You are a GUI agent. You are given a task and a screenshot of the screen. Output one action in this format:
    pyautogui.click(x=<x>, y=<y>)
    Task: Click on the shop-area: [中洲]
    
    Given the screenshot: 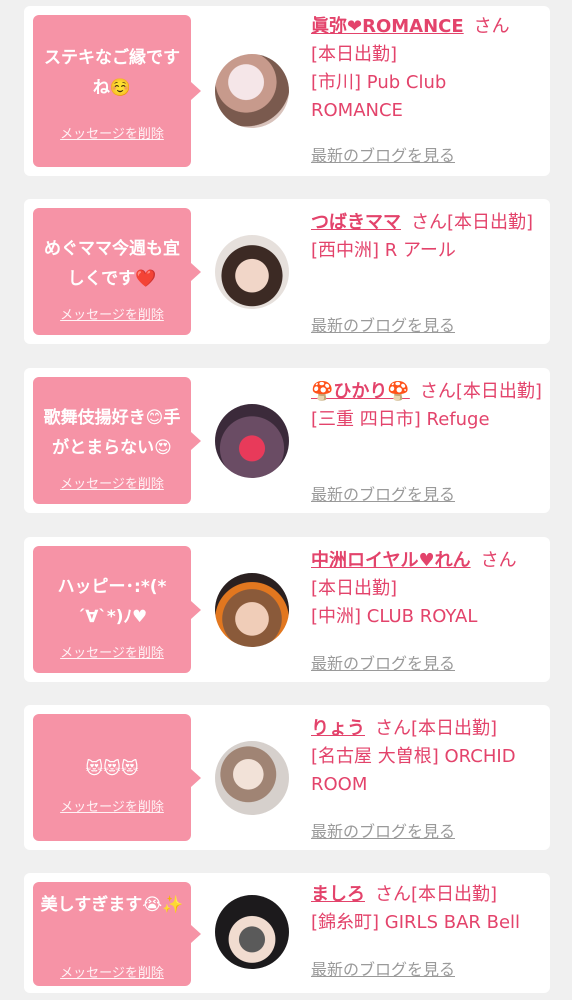 What is the action you would take?
    pyautogui.click(x=336, y=616)
    